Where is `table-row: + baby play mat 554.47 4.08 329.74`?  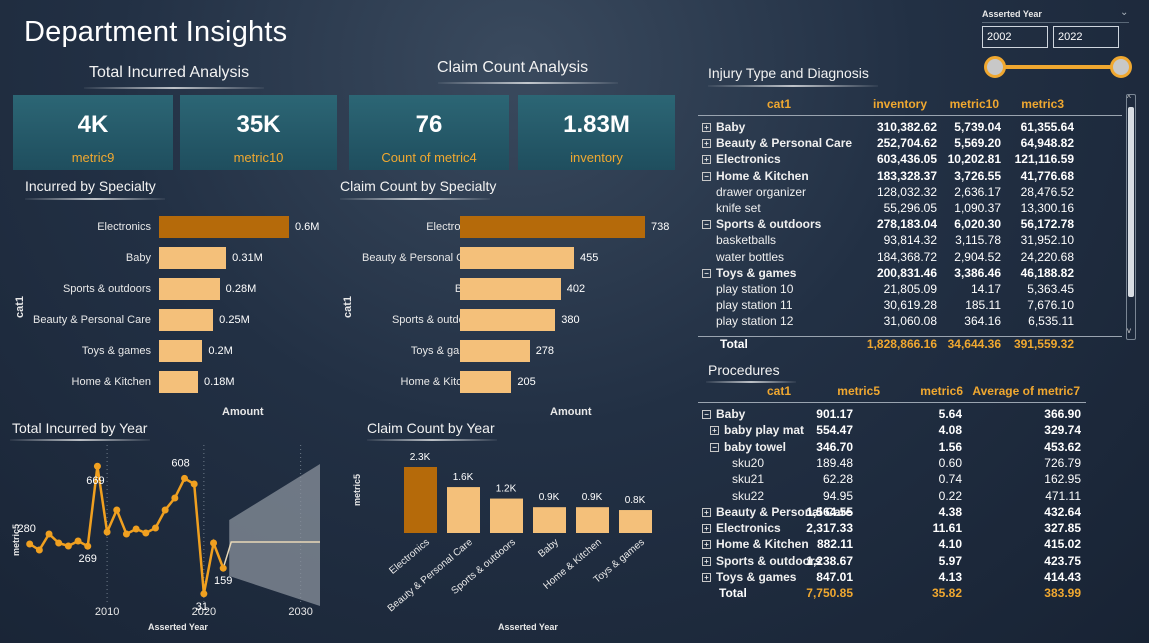
table-row: + baby play mat 554.47 4.08 329.74 is located at coordinates (896, 431).